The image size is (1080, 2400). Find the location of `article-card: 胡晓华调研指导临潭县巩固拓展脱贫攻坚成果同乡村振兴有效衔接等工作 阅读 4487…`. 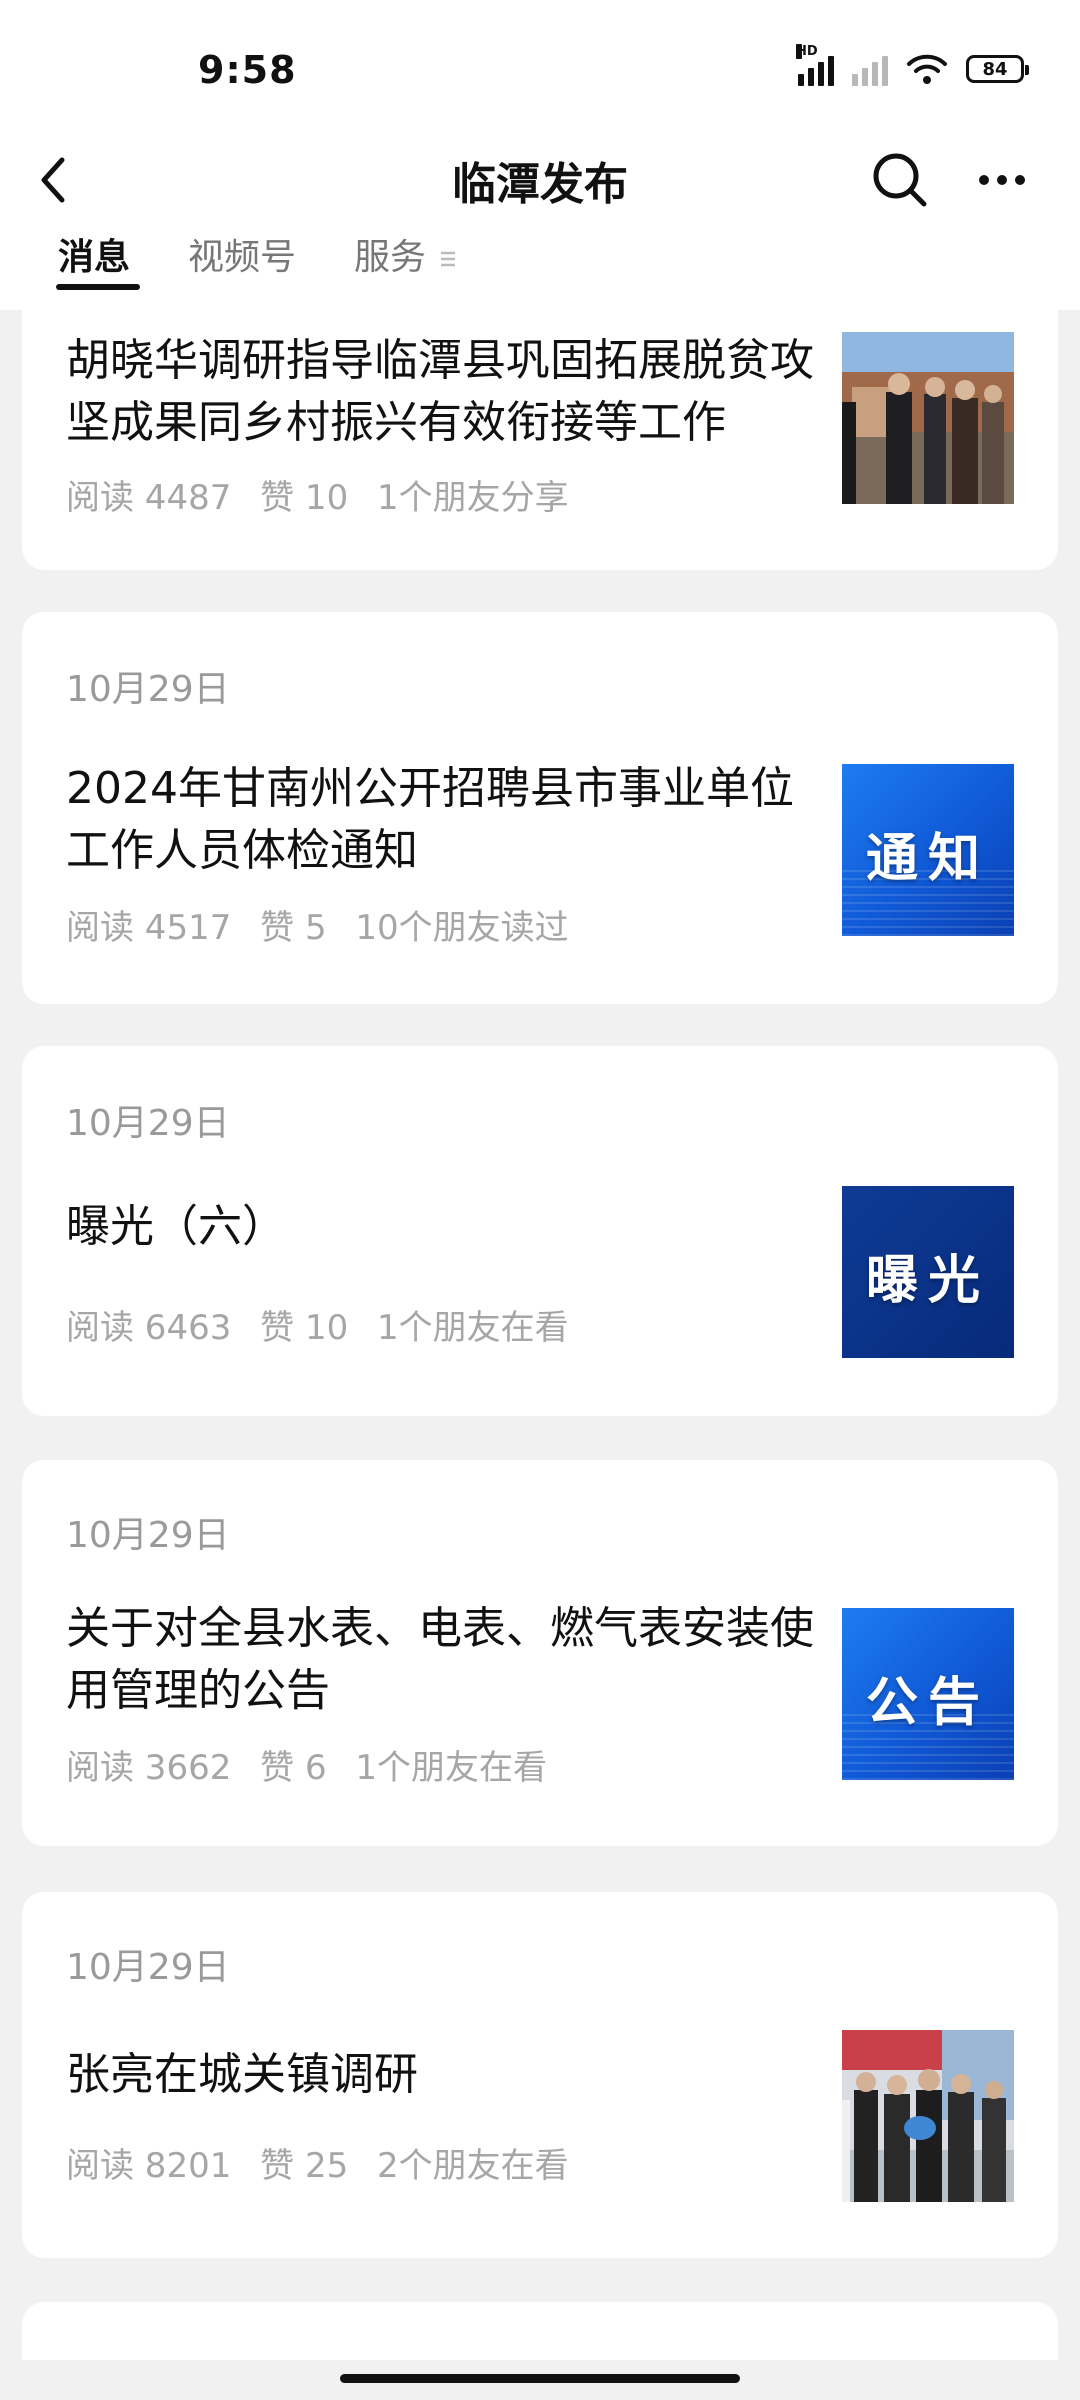

article-card: 胡晓华调研指导临潭县巩固拓展脱贫攻坚成果同乡村振兴有效衔接等工作 阅读 4487… is located at coordinates (540, 440).